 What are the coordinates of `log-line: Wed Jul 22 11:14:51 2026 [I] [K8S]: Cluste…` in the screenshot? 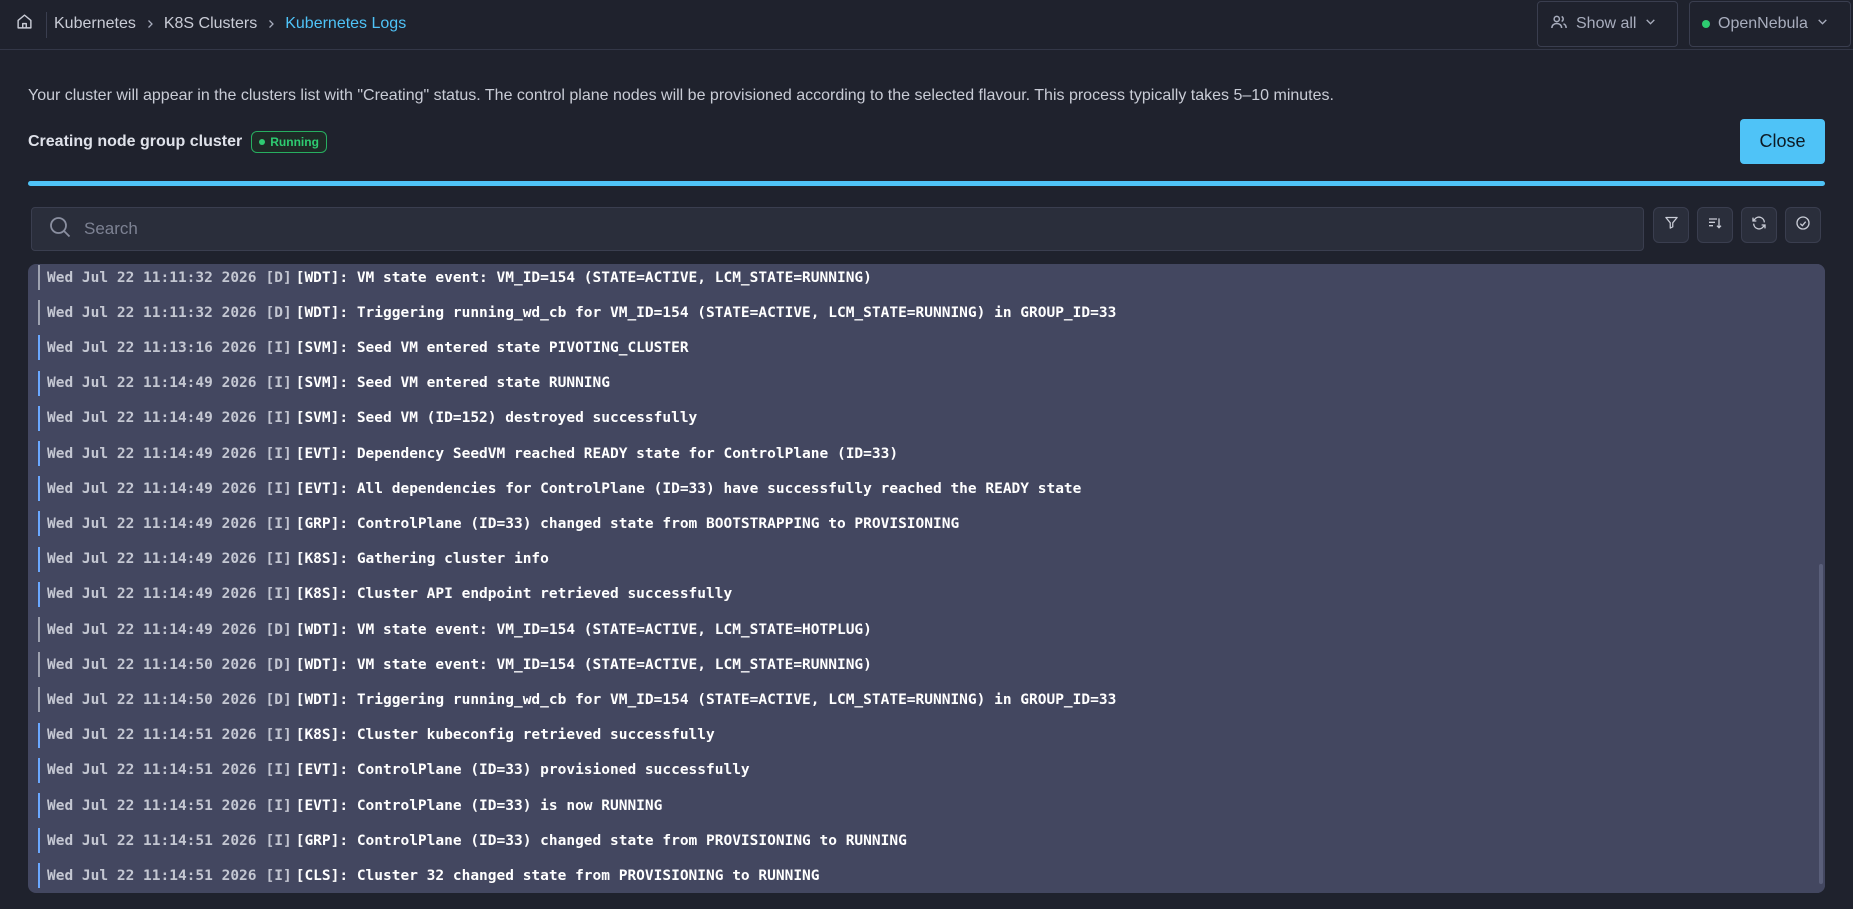 It's located at (918, 735).